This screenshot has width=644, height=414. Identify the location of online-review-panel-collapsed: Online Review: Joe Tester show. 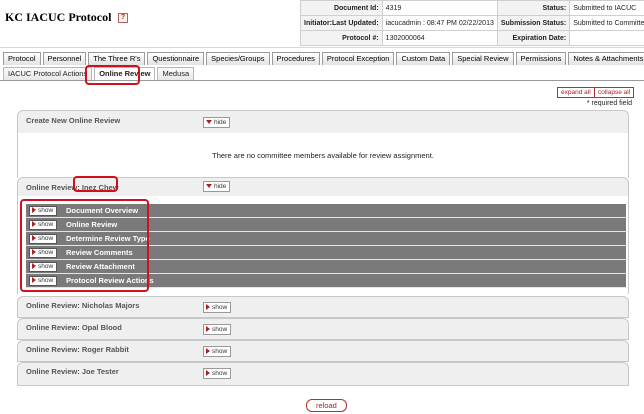
(323, 374).